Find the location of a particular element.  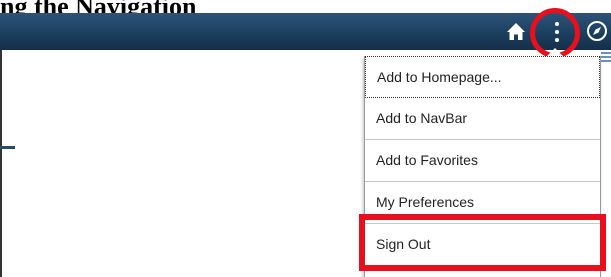

content-dash-mark is located at coordinates (7, 147).